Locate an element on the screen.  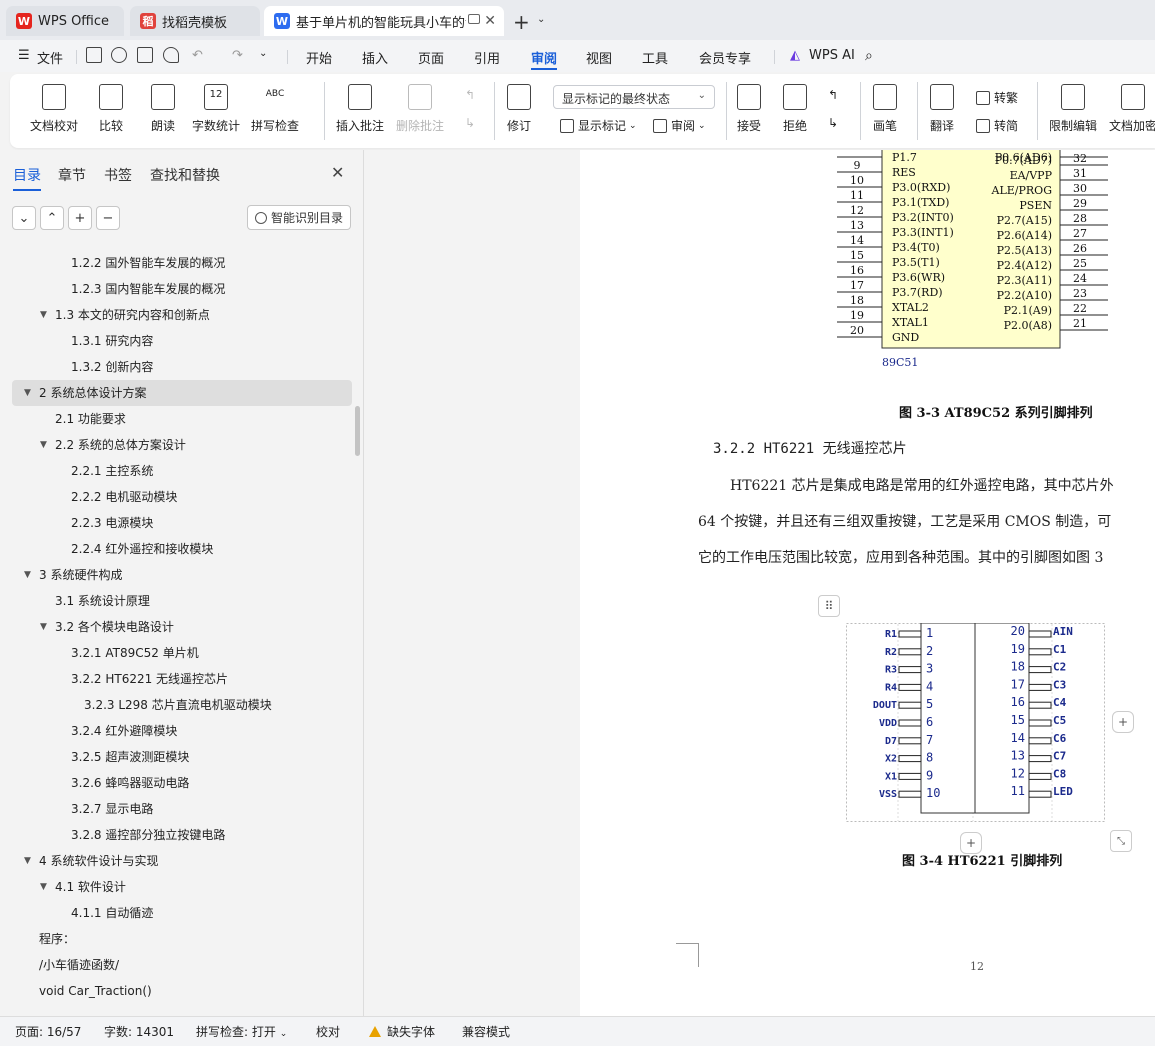
proof-button: 校对 is located at coordinates (328, 1031).